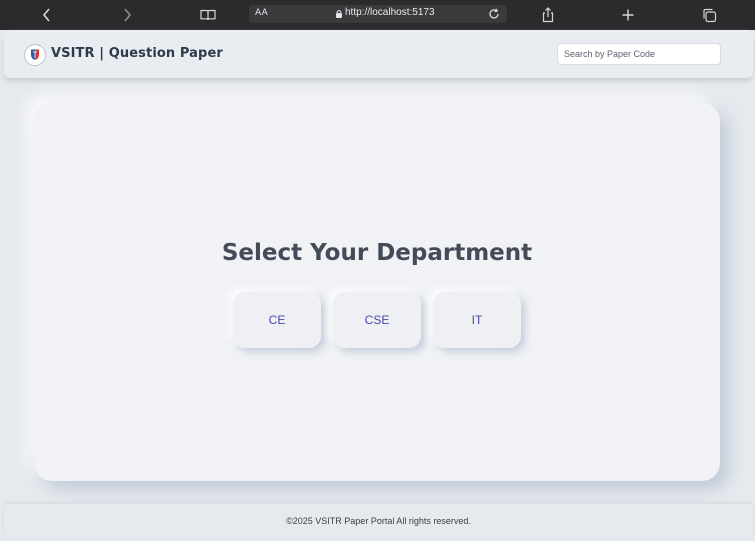 This screenshot has height=541, width=755. What do you see at coordinates (639, 54) in the screenshot?
I see `search-input` at bounding box center [639, 54].